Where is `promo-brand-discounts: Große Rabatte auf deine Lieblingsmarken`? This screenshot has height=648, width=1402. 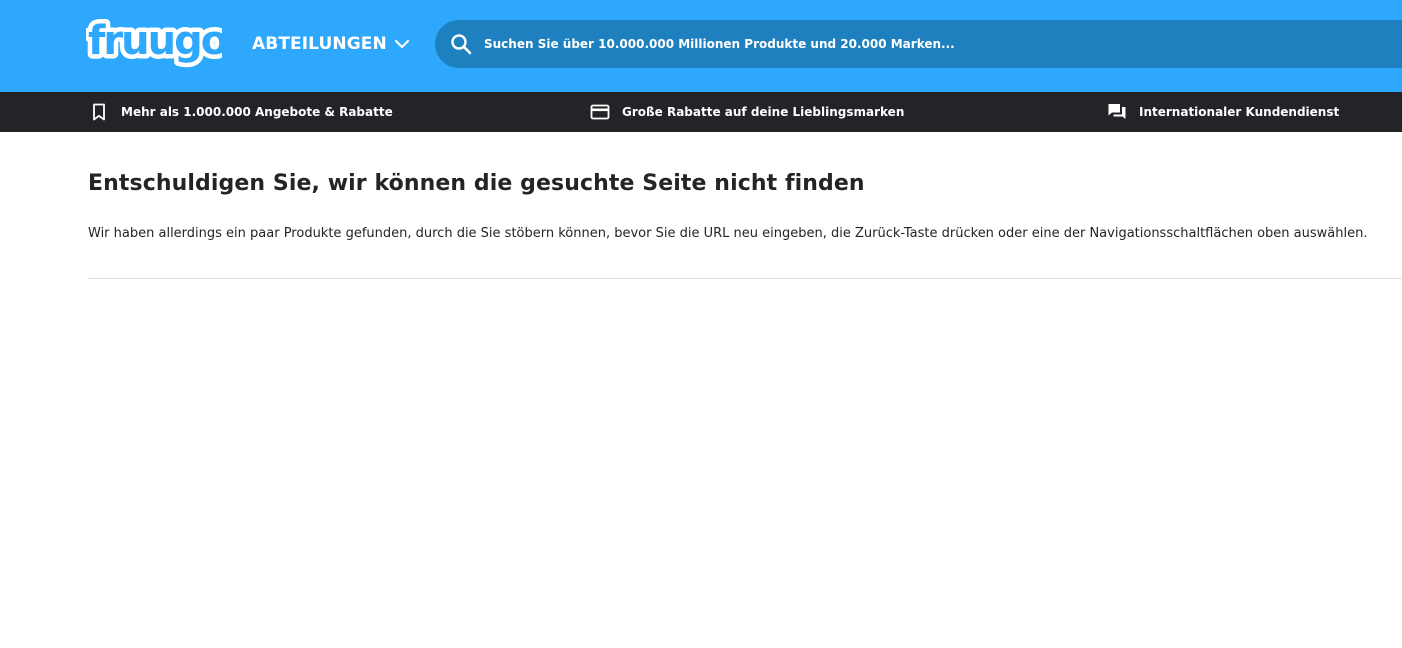
promo-brand-discounts: Große Rabatte auf deine Lieblingsmarken is located at coordinates (747, 112).